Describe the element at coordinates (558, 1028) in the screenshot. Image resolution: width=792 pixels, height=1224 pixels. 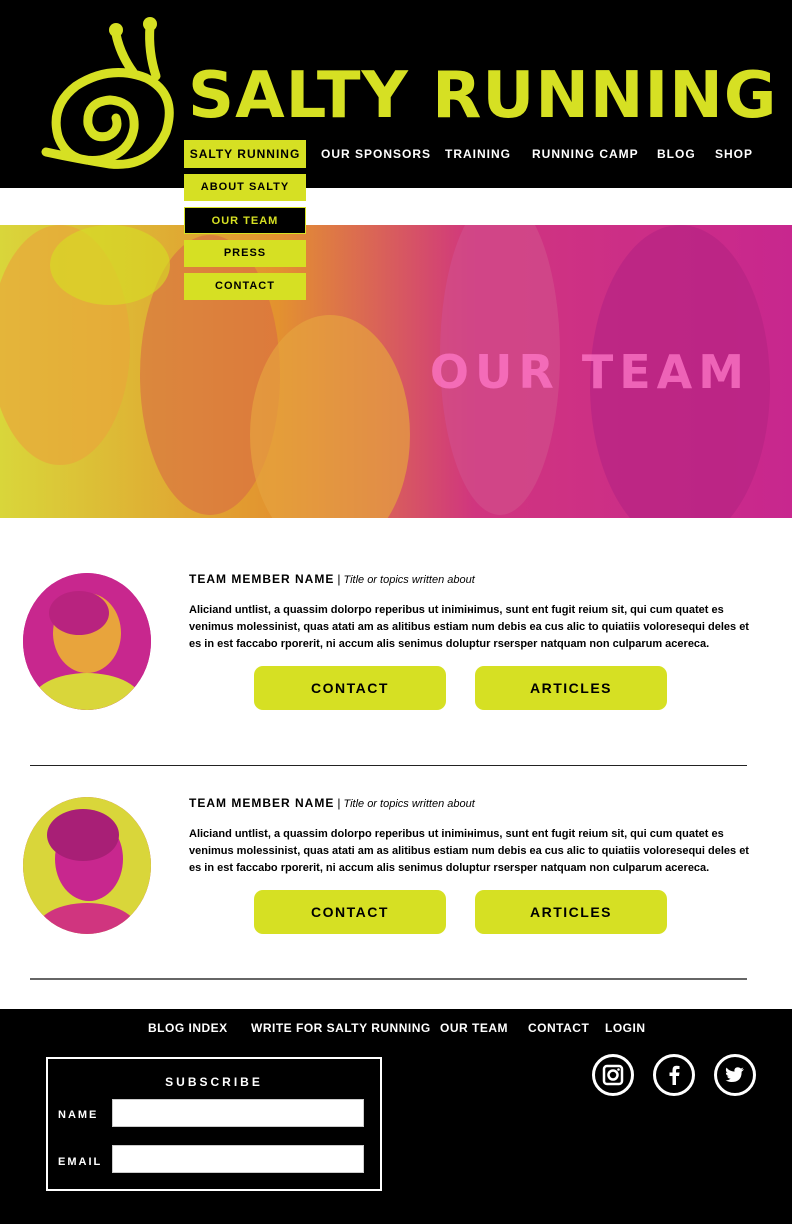
I see `footer-contact: CONTACT` at that location.